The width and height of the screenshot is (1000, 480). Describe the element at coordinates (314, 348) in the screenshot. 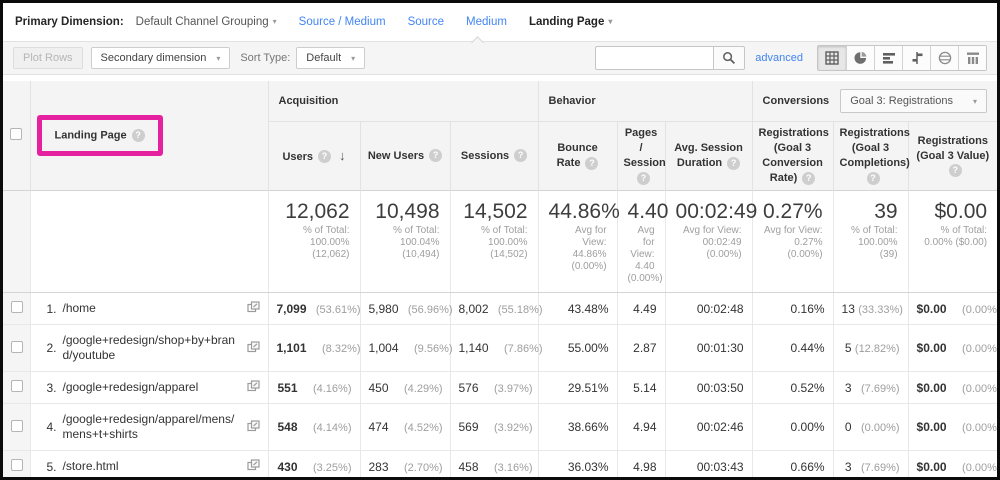

I see `users-cell: 1,101 (8.32%)` at that location.